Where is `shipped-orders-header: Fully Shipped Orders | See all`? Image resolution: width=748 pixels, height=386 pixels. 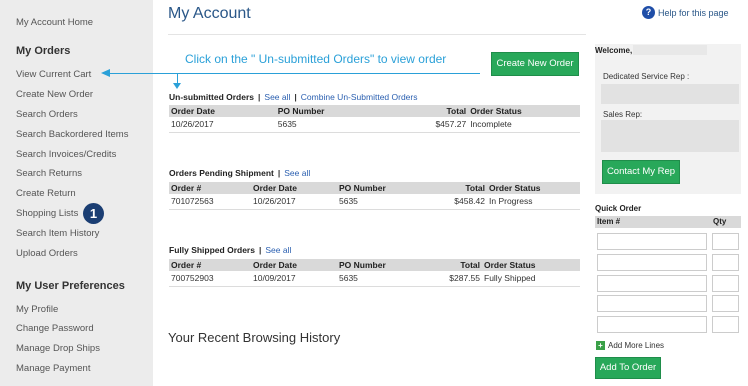 shipped-orders-header: Fully Shipped Orders | See all is located at coordinates (230, 250).